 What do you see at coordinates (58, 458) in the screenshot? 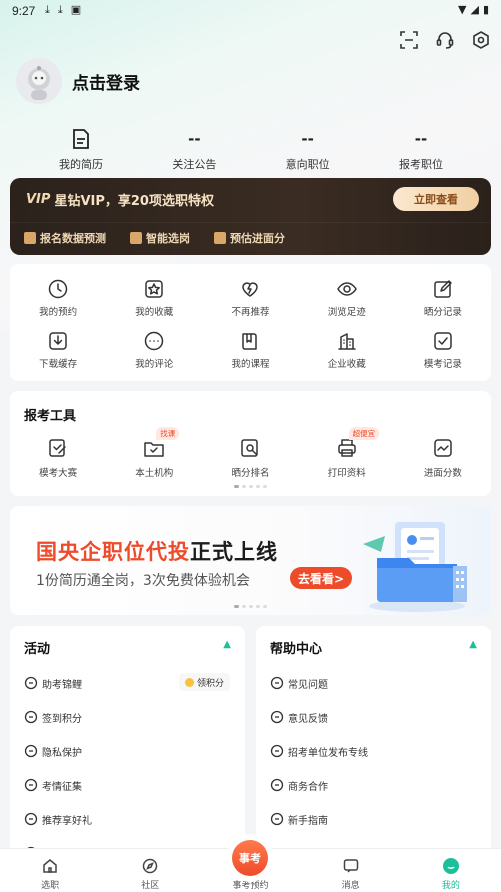
I see `tool-item: 模考大赛` at bounding box center [58, 458].